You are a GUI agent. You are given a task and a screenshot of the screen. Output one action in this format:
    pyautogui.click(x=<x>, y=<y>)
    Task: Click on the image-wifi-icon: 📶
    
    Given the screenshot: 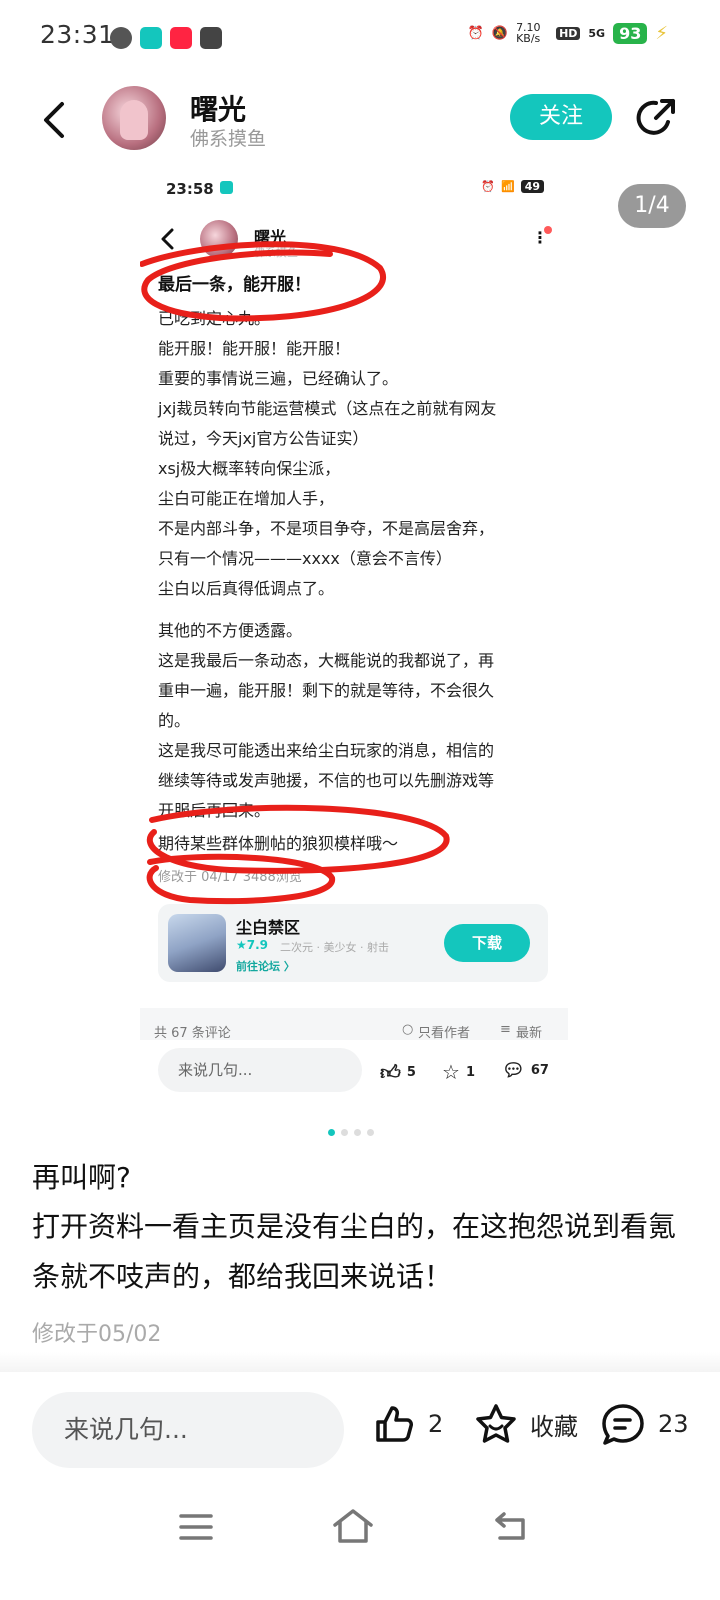 What is the action you would take?
    pyautogui.click(x=507, y=186)
    